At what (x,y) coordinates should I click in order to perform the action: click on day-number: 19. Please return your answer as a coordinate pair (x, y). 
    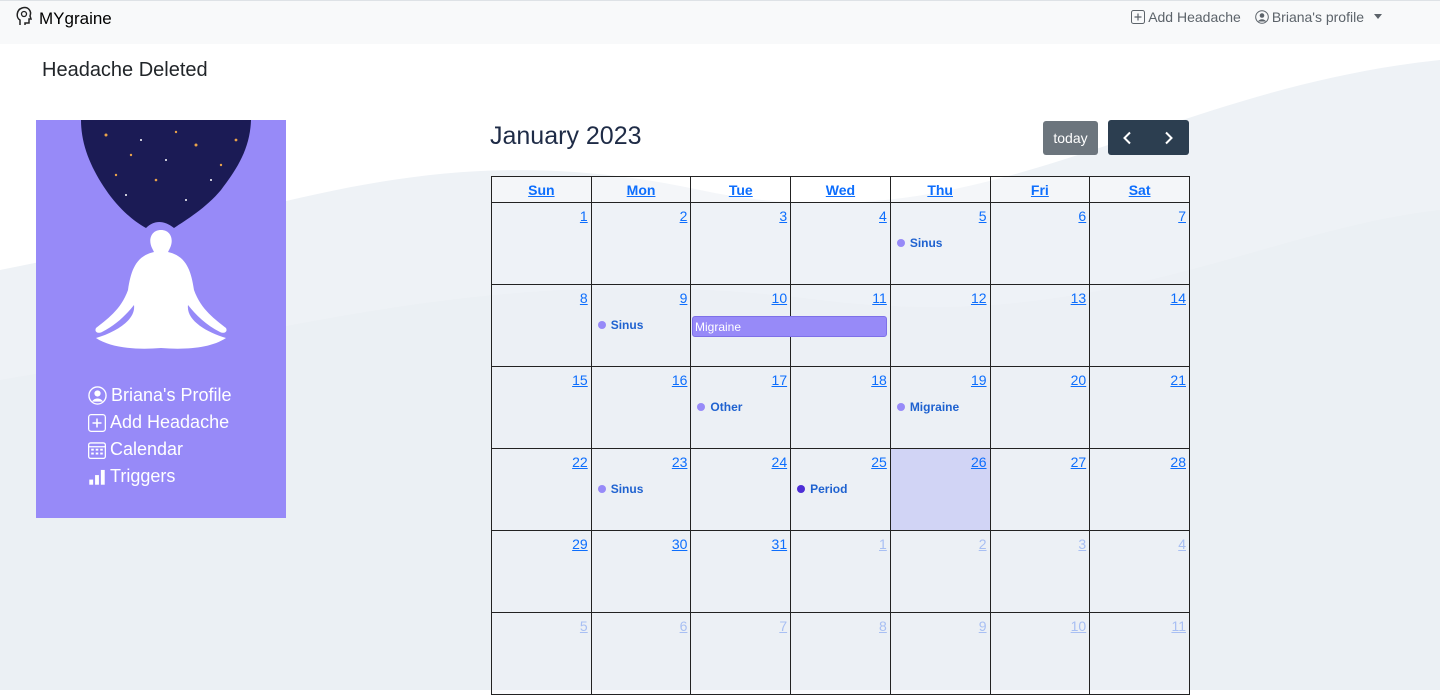
    Looking at the image, I should click on (979, 380).